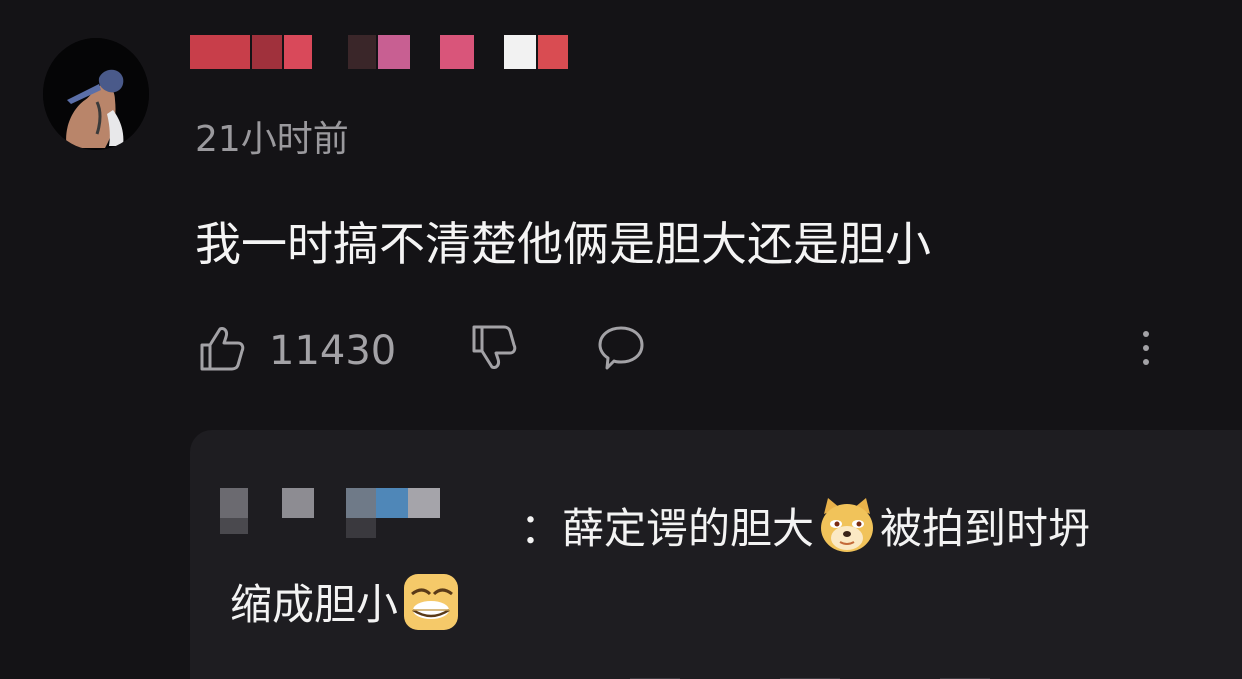  Describe the element at coordinates (272, 139) in the screenshot. I see `comment-timestamp: 21小时前` at that location.